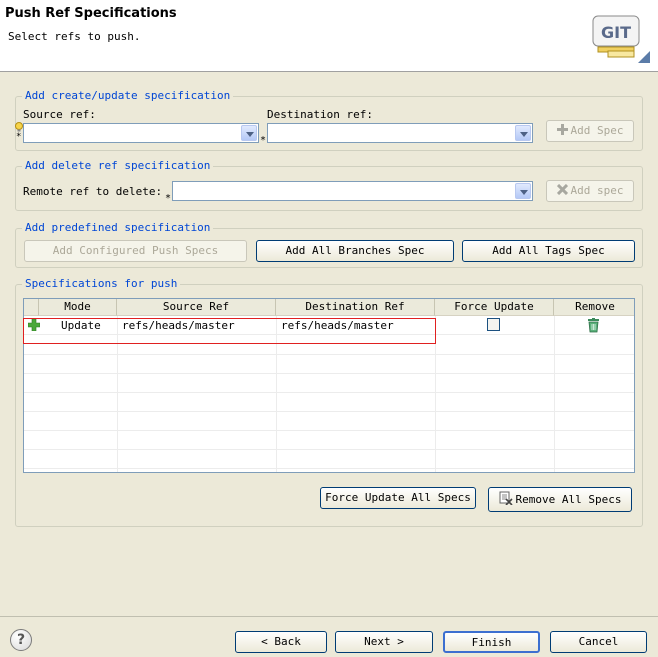 The width and height of the screenshot is (658, 657). Describe the element at coordinates (400, 133) in the screenshot. I see `destination-ref-combo` at that location.